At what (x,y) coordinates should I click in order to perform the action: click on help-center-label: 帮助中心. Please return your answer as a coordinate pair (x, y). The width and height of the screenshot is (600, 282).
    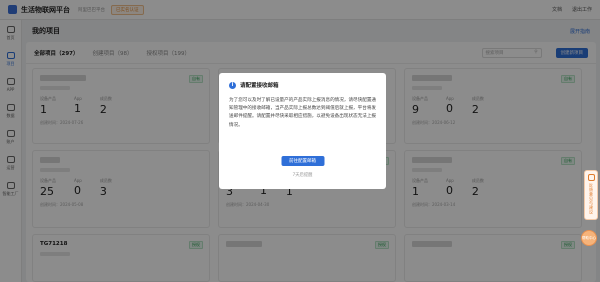
    Looking at the image, I should click on (589, 237).